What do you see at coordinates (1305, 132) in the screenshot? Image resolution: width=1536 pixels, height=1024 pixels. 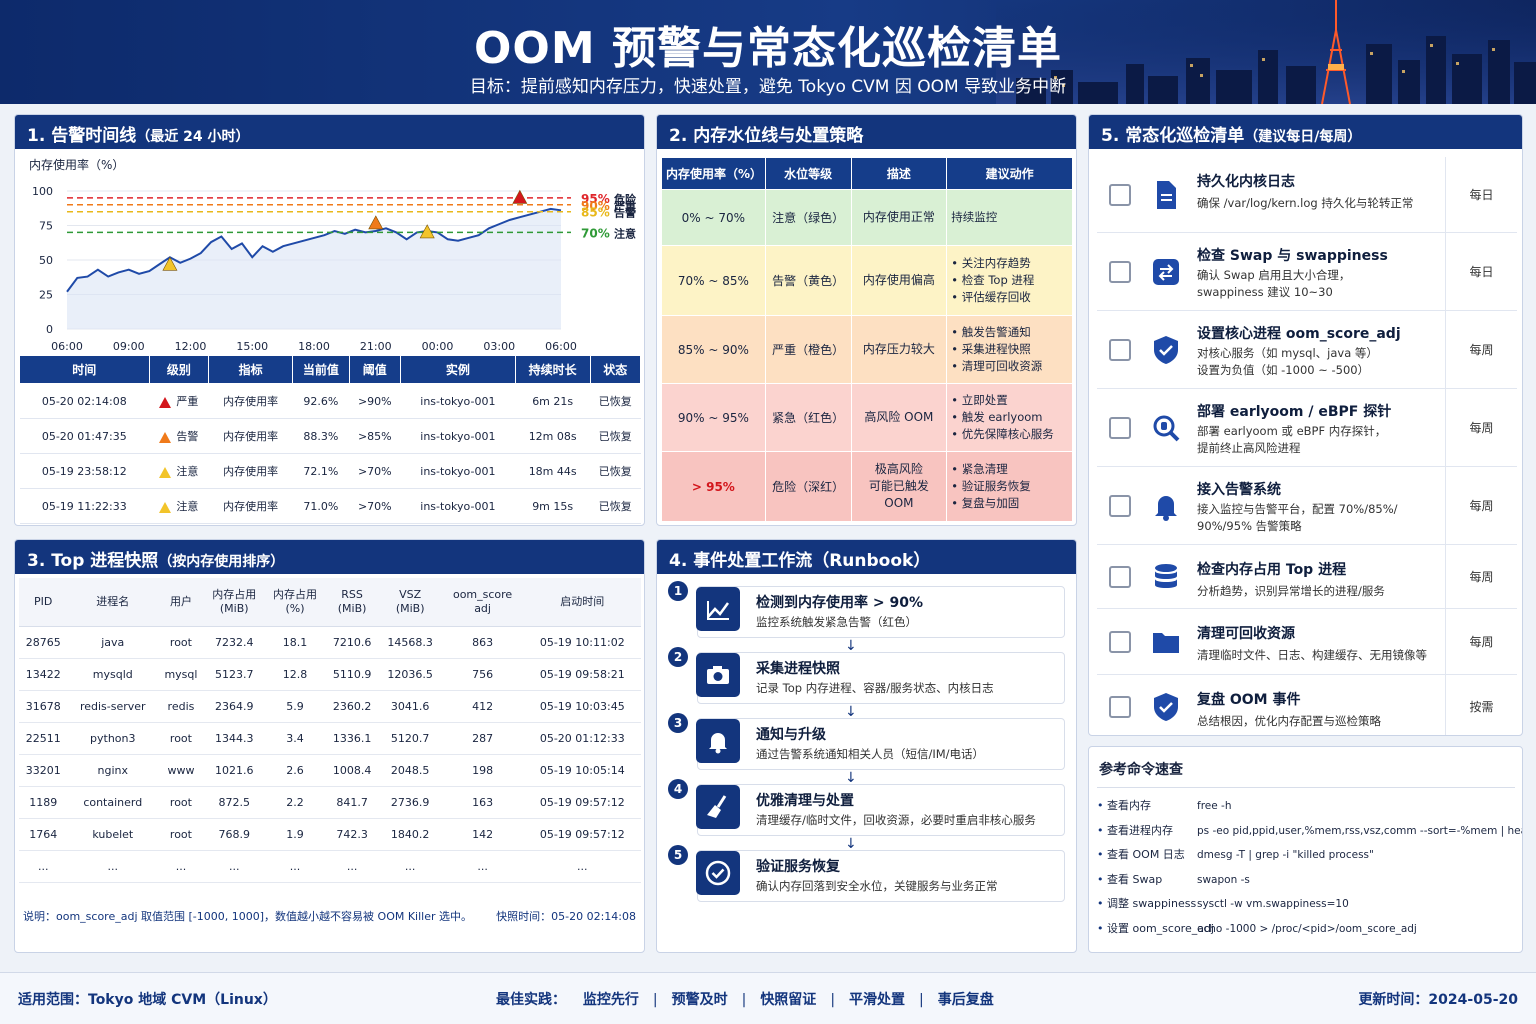 I see `panel-header: 5. 常态化巡检清单（建议每日/每周）` at bounding box center [1305, 132].